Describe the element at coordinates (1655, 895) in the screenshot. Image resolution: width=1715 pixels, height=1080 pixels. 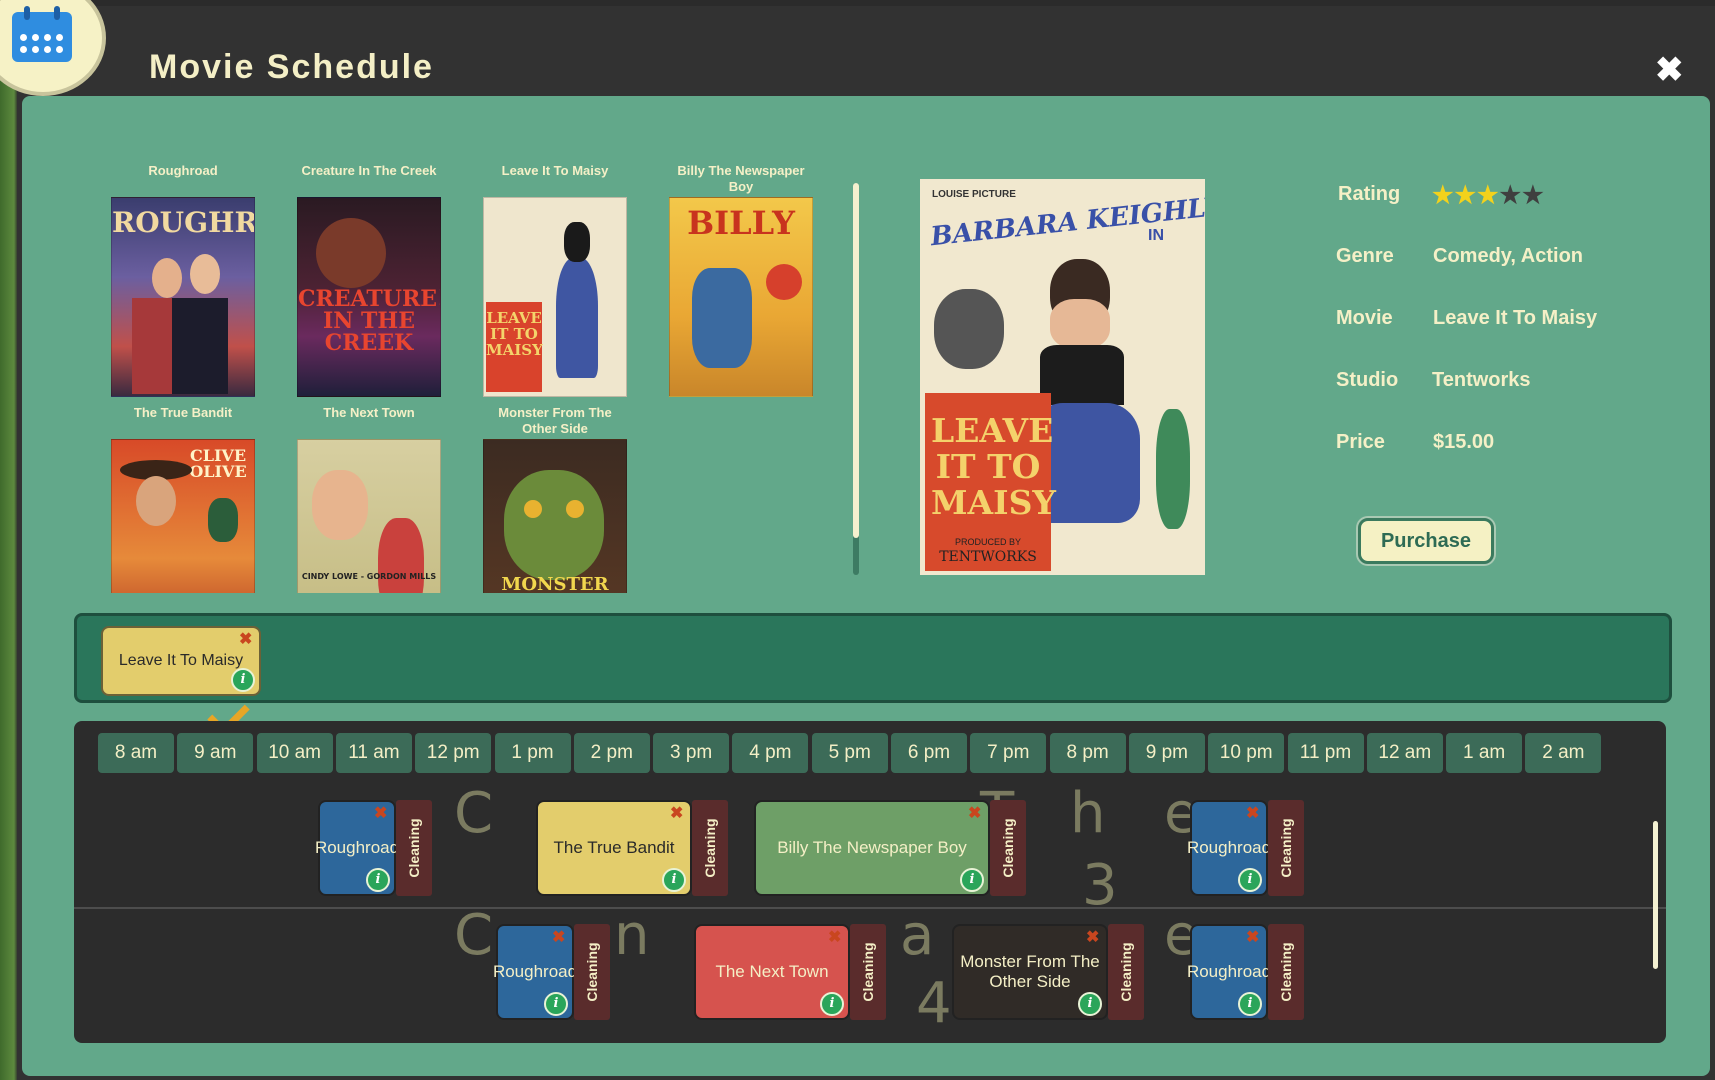
I see `schedule-scrollbar` at that location.